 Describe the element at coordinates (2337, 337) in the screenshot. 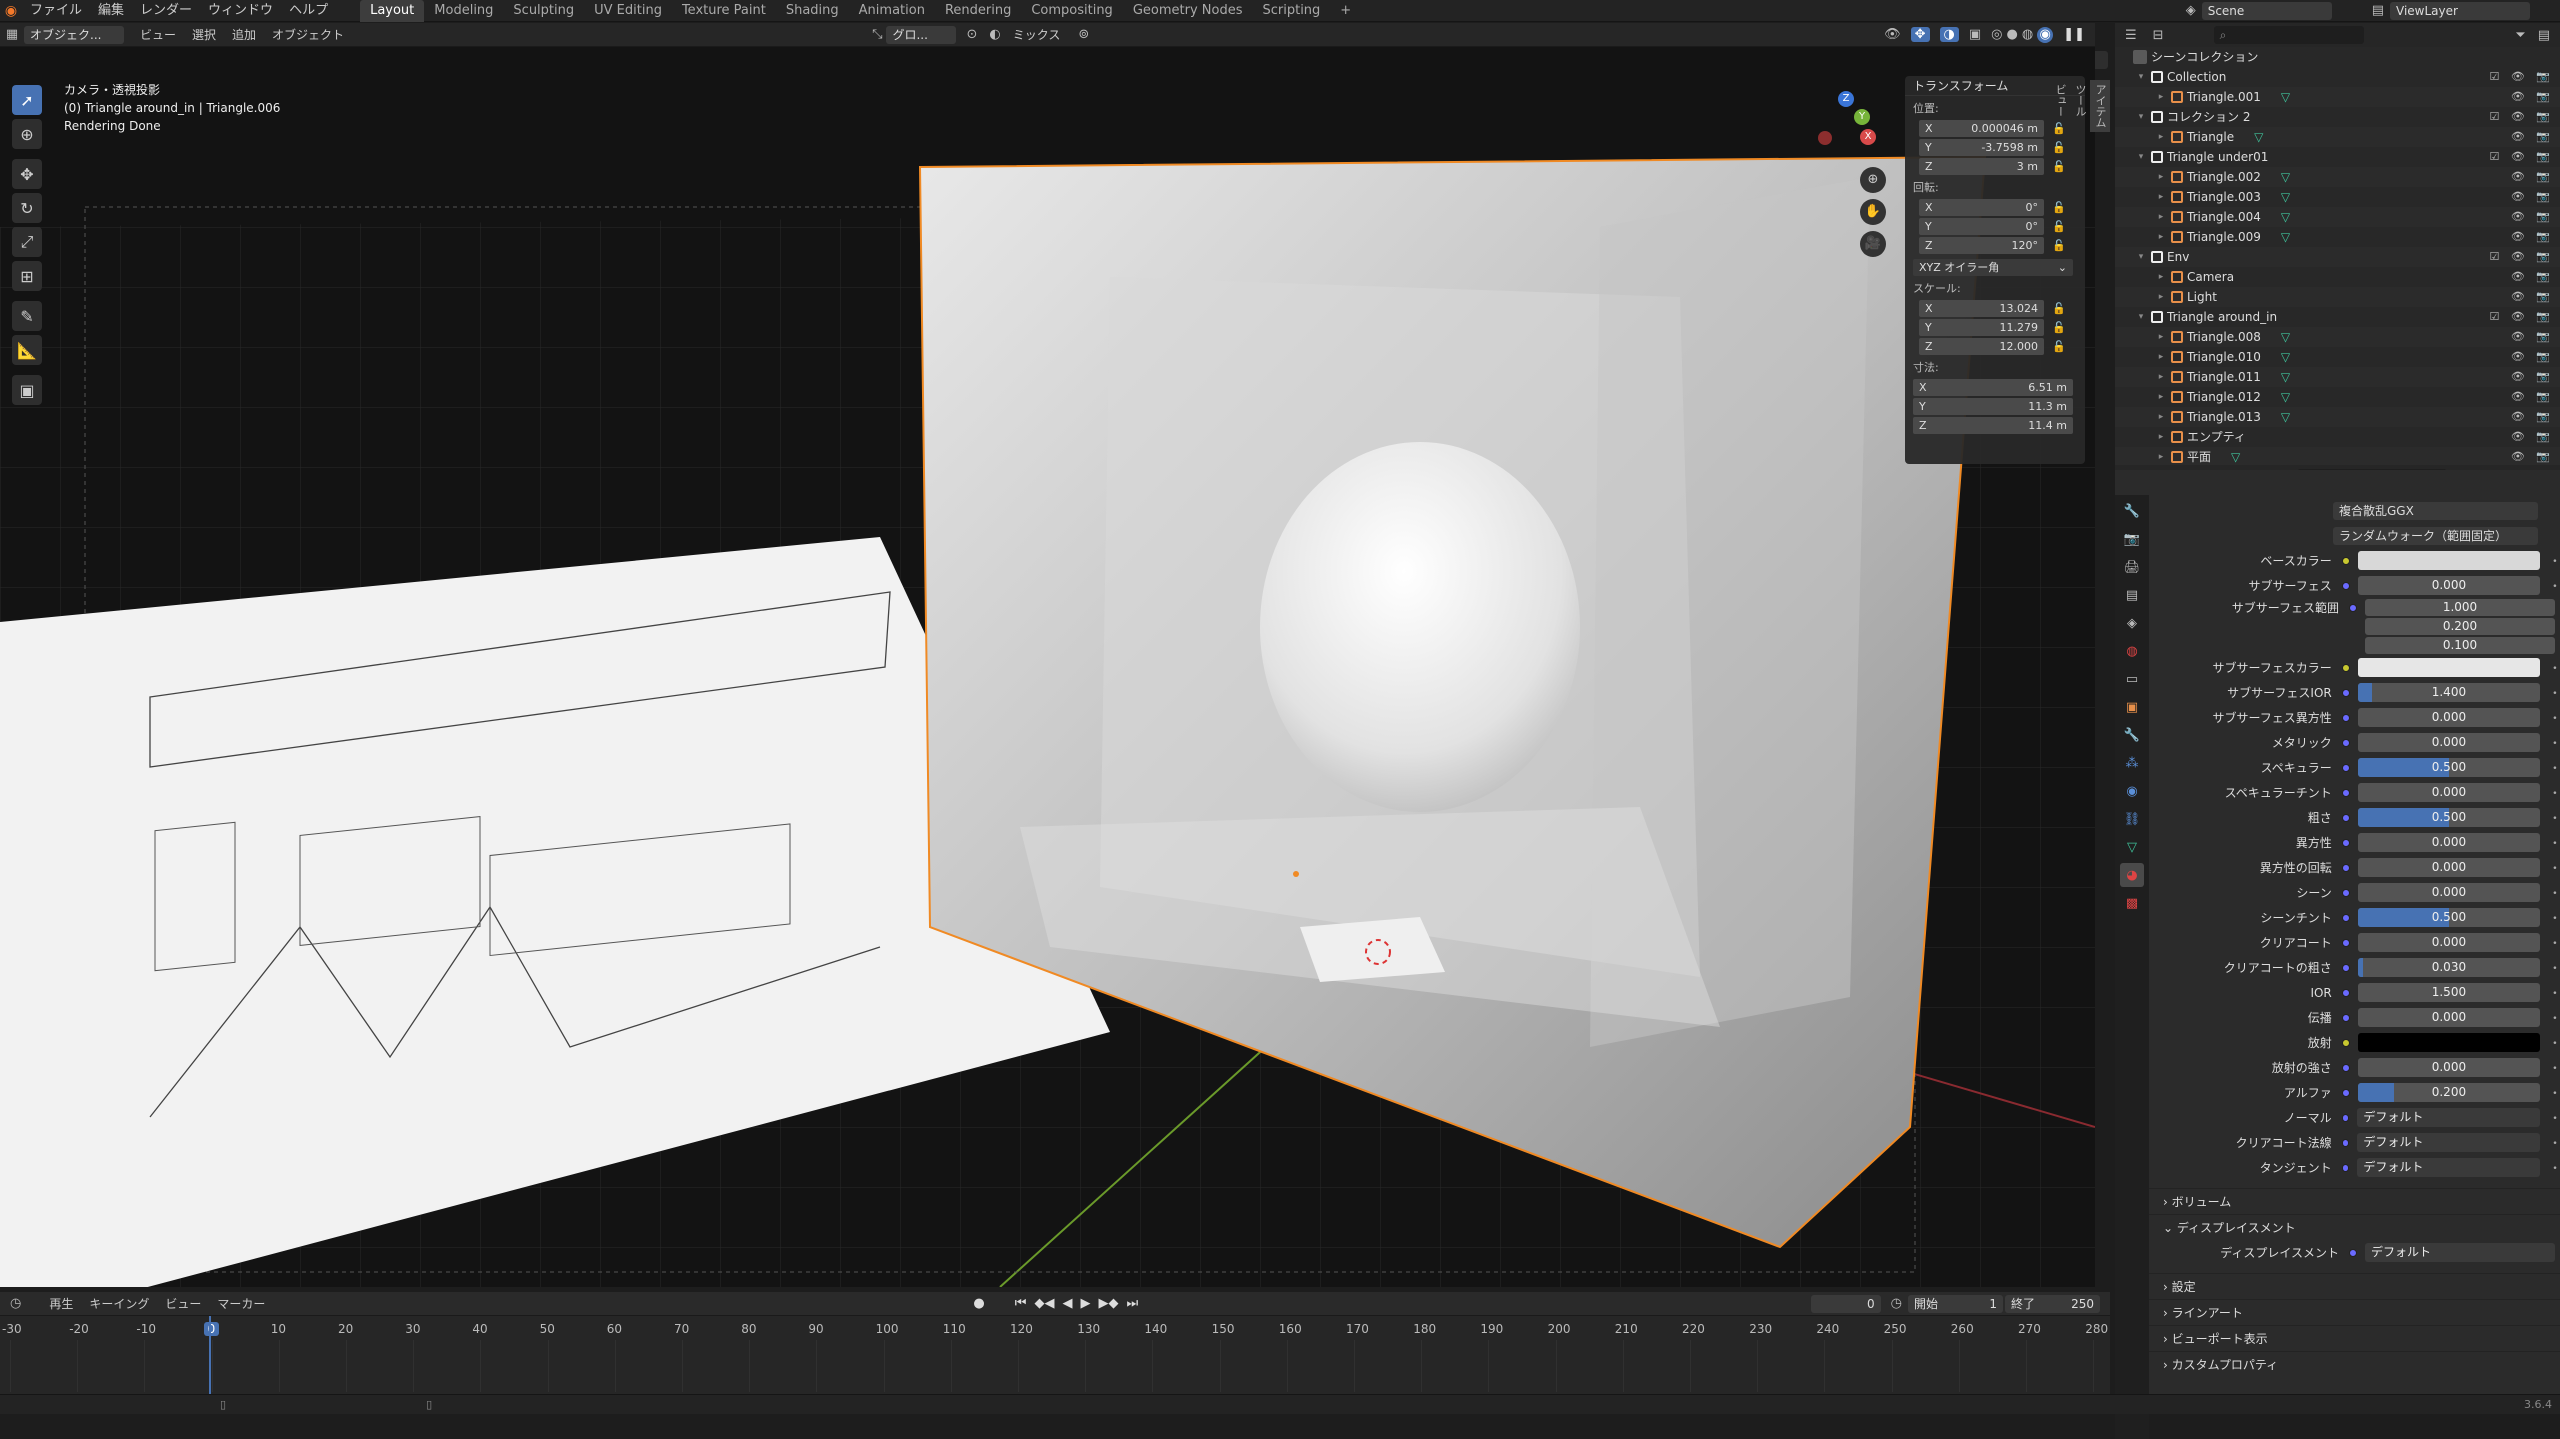

I see `outliner-row-mesh: ▸ Triangle.008 ▽ 👁 📷` at that location.